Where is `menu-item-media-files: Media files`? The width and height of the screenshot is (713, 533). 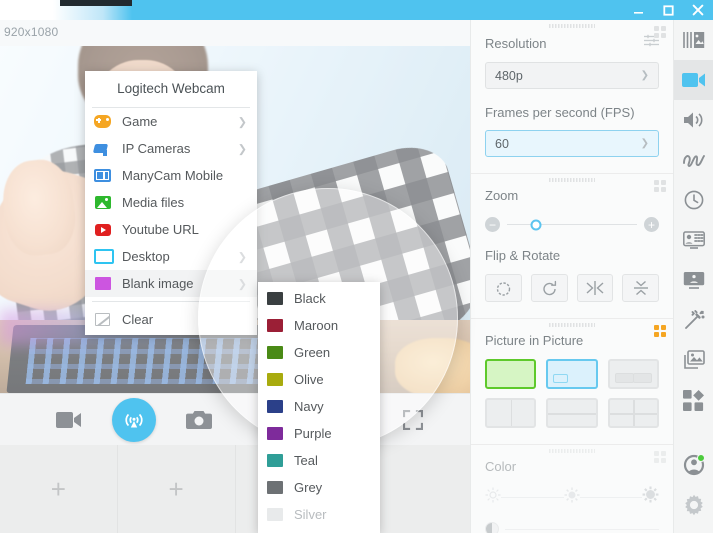 menu-item-media-files: Media files is located at coordinates (171, 202).